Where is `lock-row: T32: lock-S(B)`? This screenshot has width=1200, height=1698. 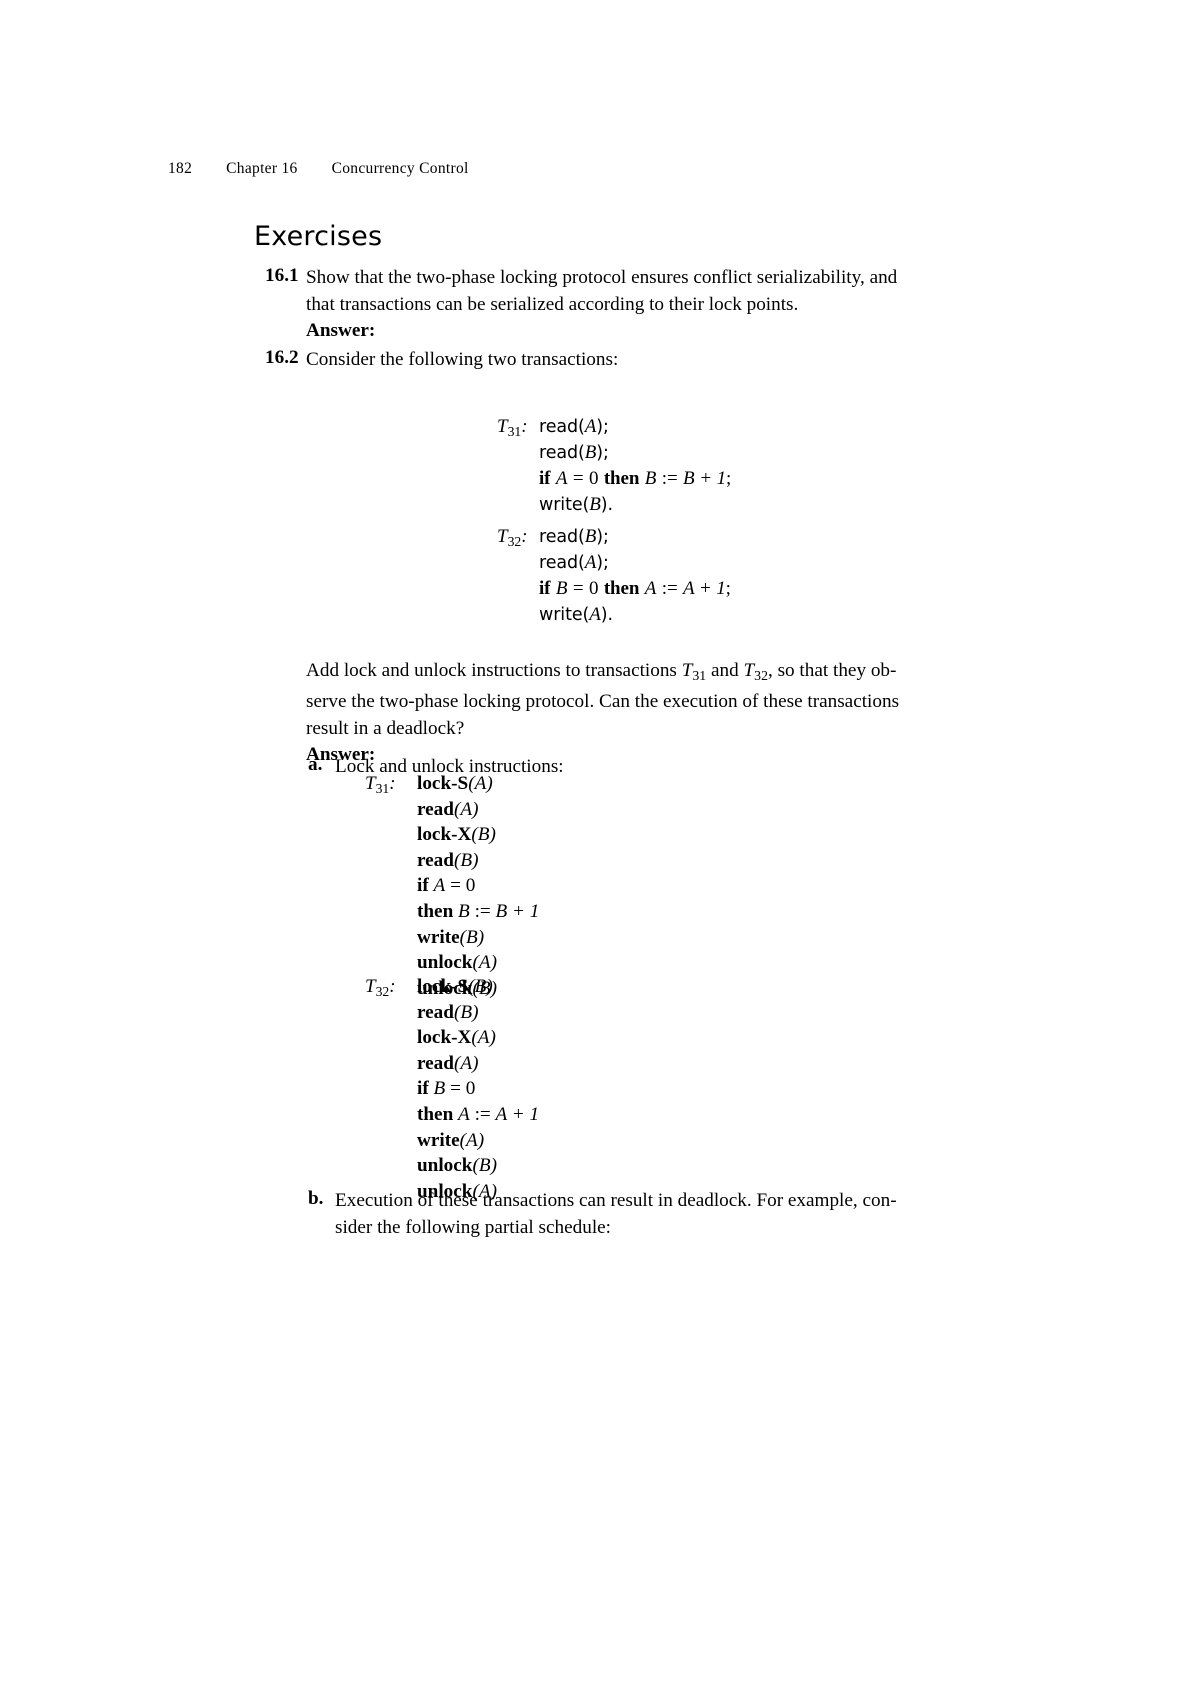 lock-row: T32: lock-S(B) is located at coordinates (452, 987).